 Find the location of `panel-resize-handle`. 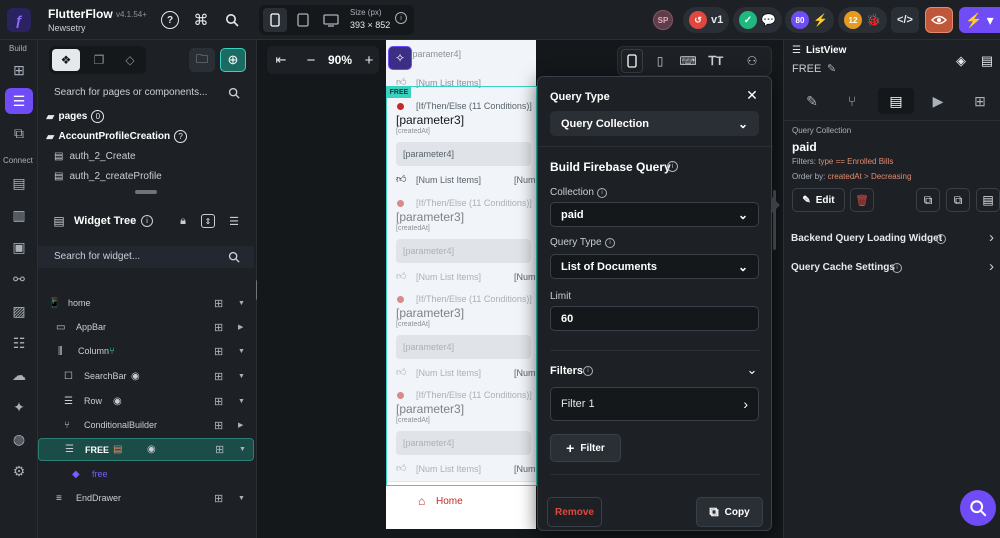

panel-resize-handle is located at coordinates (146, 192).